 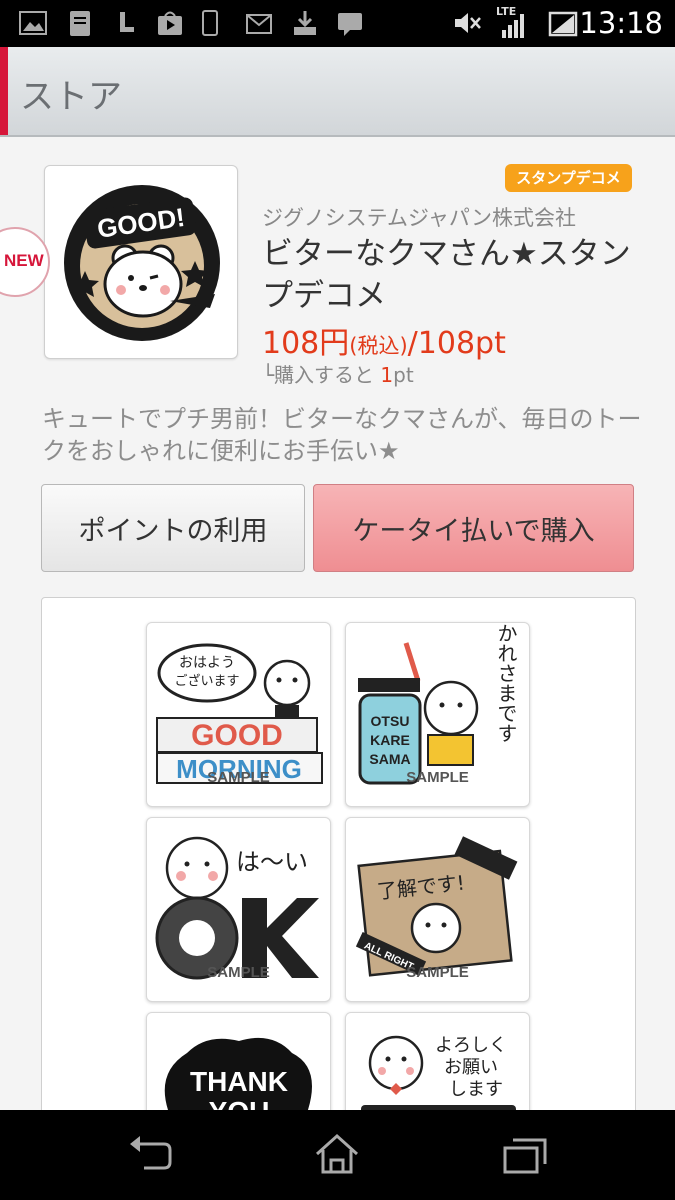 I want to click on svg-text: THANK, so click(x=239, y=1081).